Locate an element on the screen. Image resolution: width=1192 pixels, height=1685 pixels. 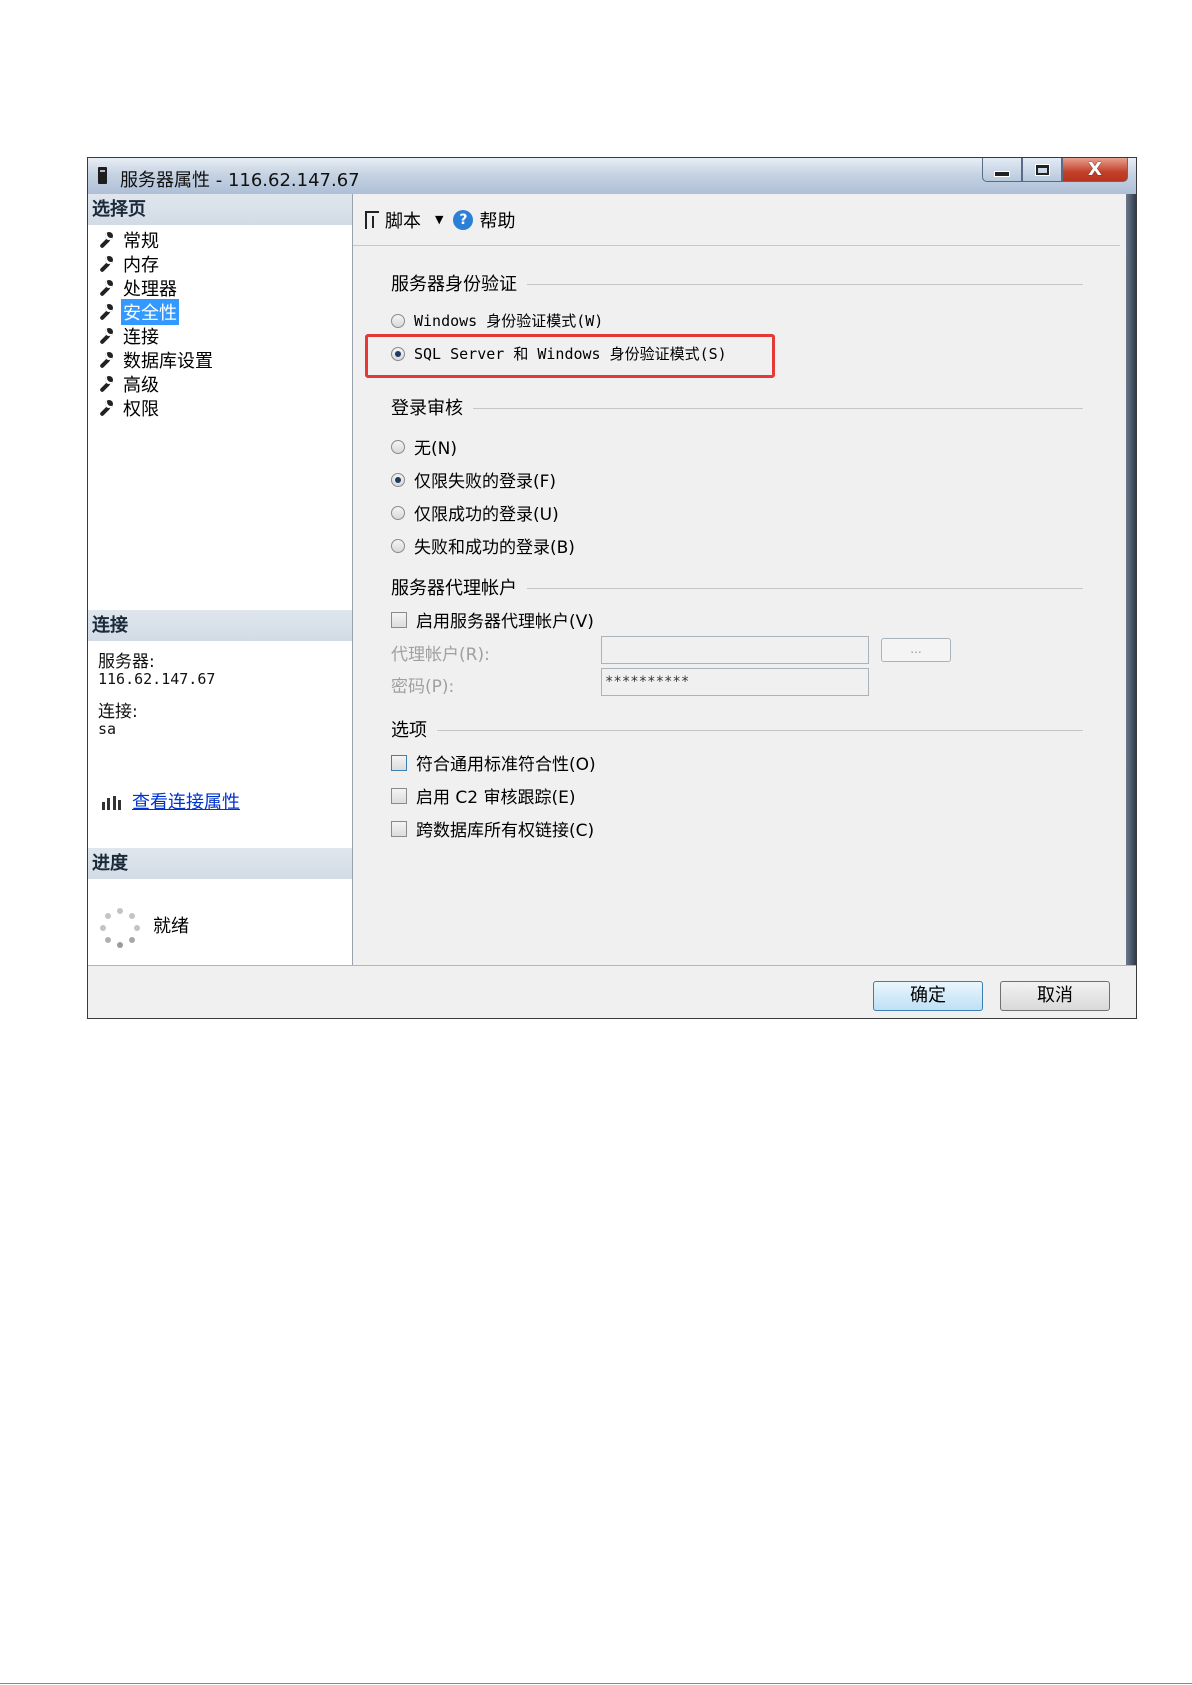
server-auth-group: 服务器身份验证 is located at coordinates (737, 283).